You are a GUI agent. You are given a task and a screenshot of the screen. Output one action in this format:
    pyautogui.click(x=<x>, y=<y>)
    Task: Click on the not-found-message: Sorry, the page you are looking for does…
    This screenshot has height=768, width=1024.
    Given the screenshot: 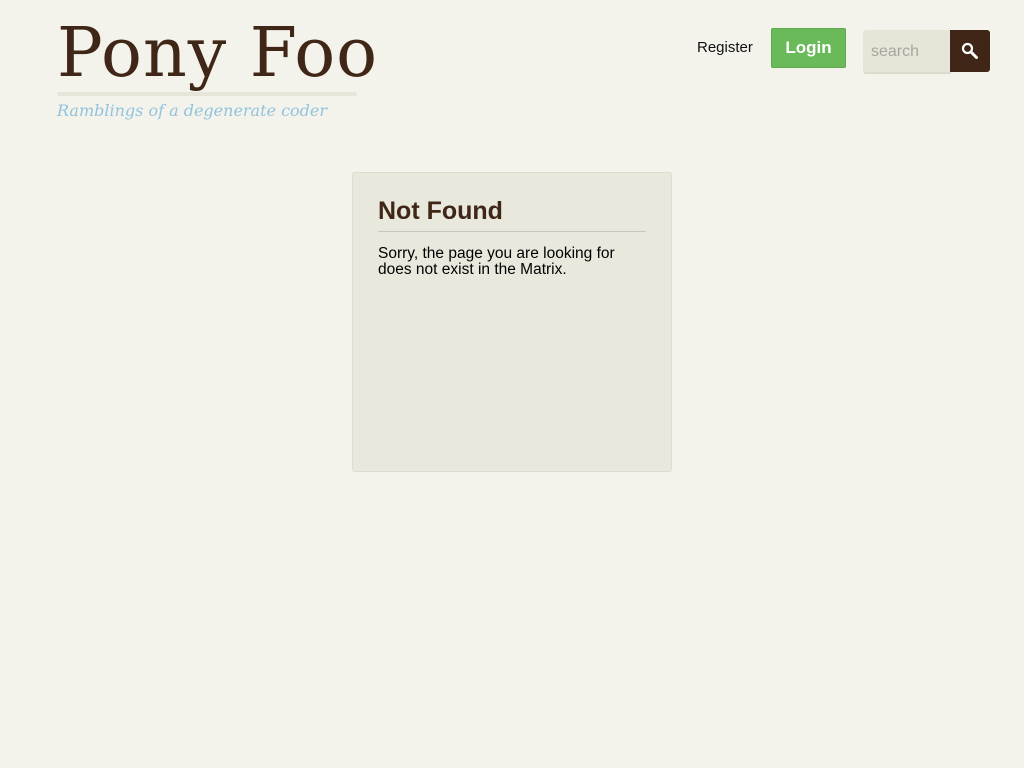 What is the action you would take?
    pyautogui.click(x=496, y=261)
    